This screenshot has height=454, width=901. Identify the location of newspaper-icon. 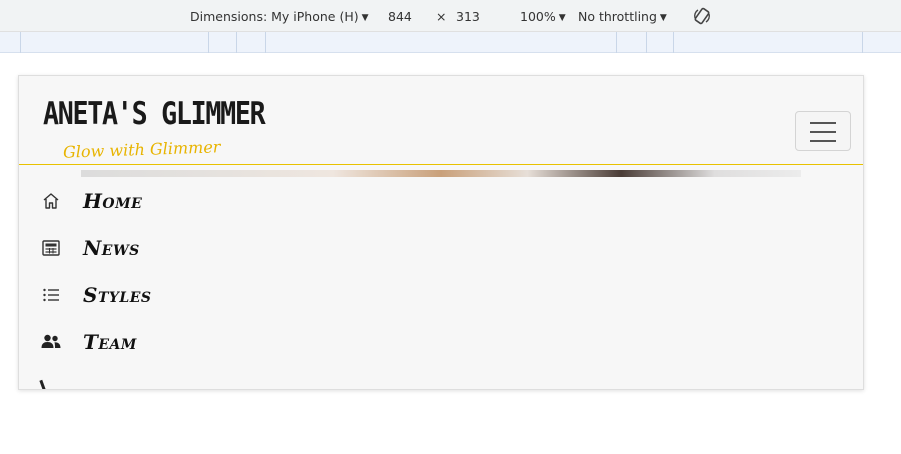
(51, 248).